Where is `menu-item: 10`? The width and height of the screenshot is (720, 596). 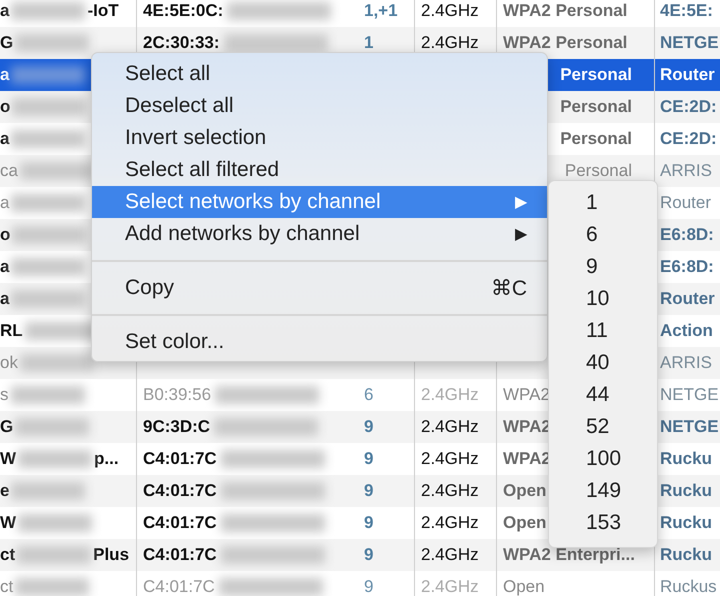
menu-item: 10 is located at coordinates (603, 299).